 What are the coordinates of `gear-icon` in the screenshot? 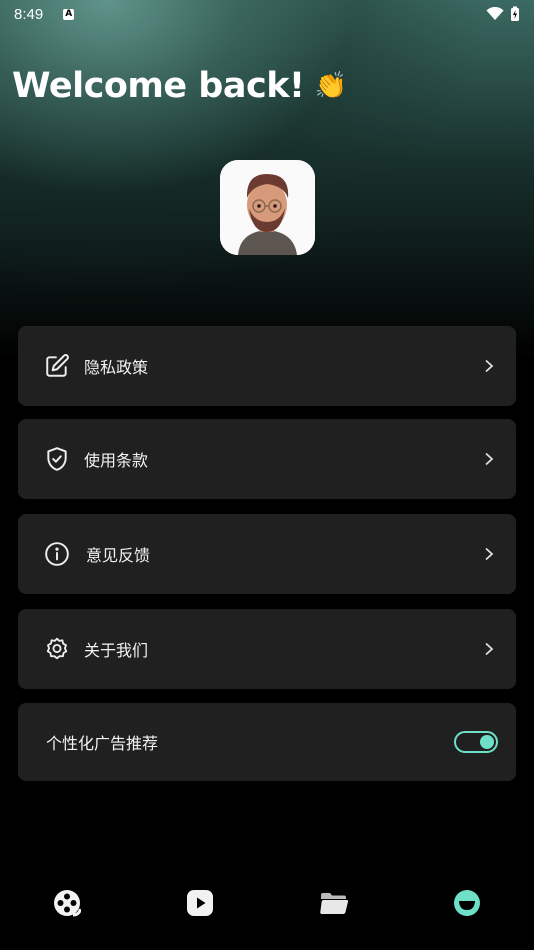 It's located at (57, 649).